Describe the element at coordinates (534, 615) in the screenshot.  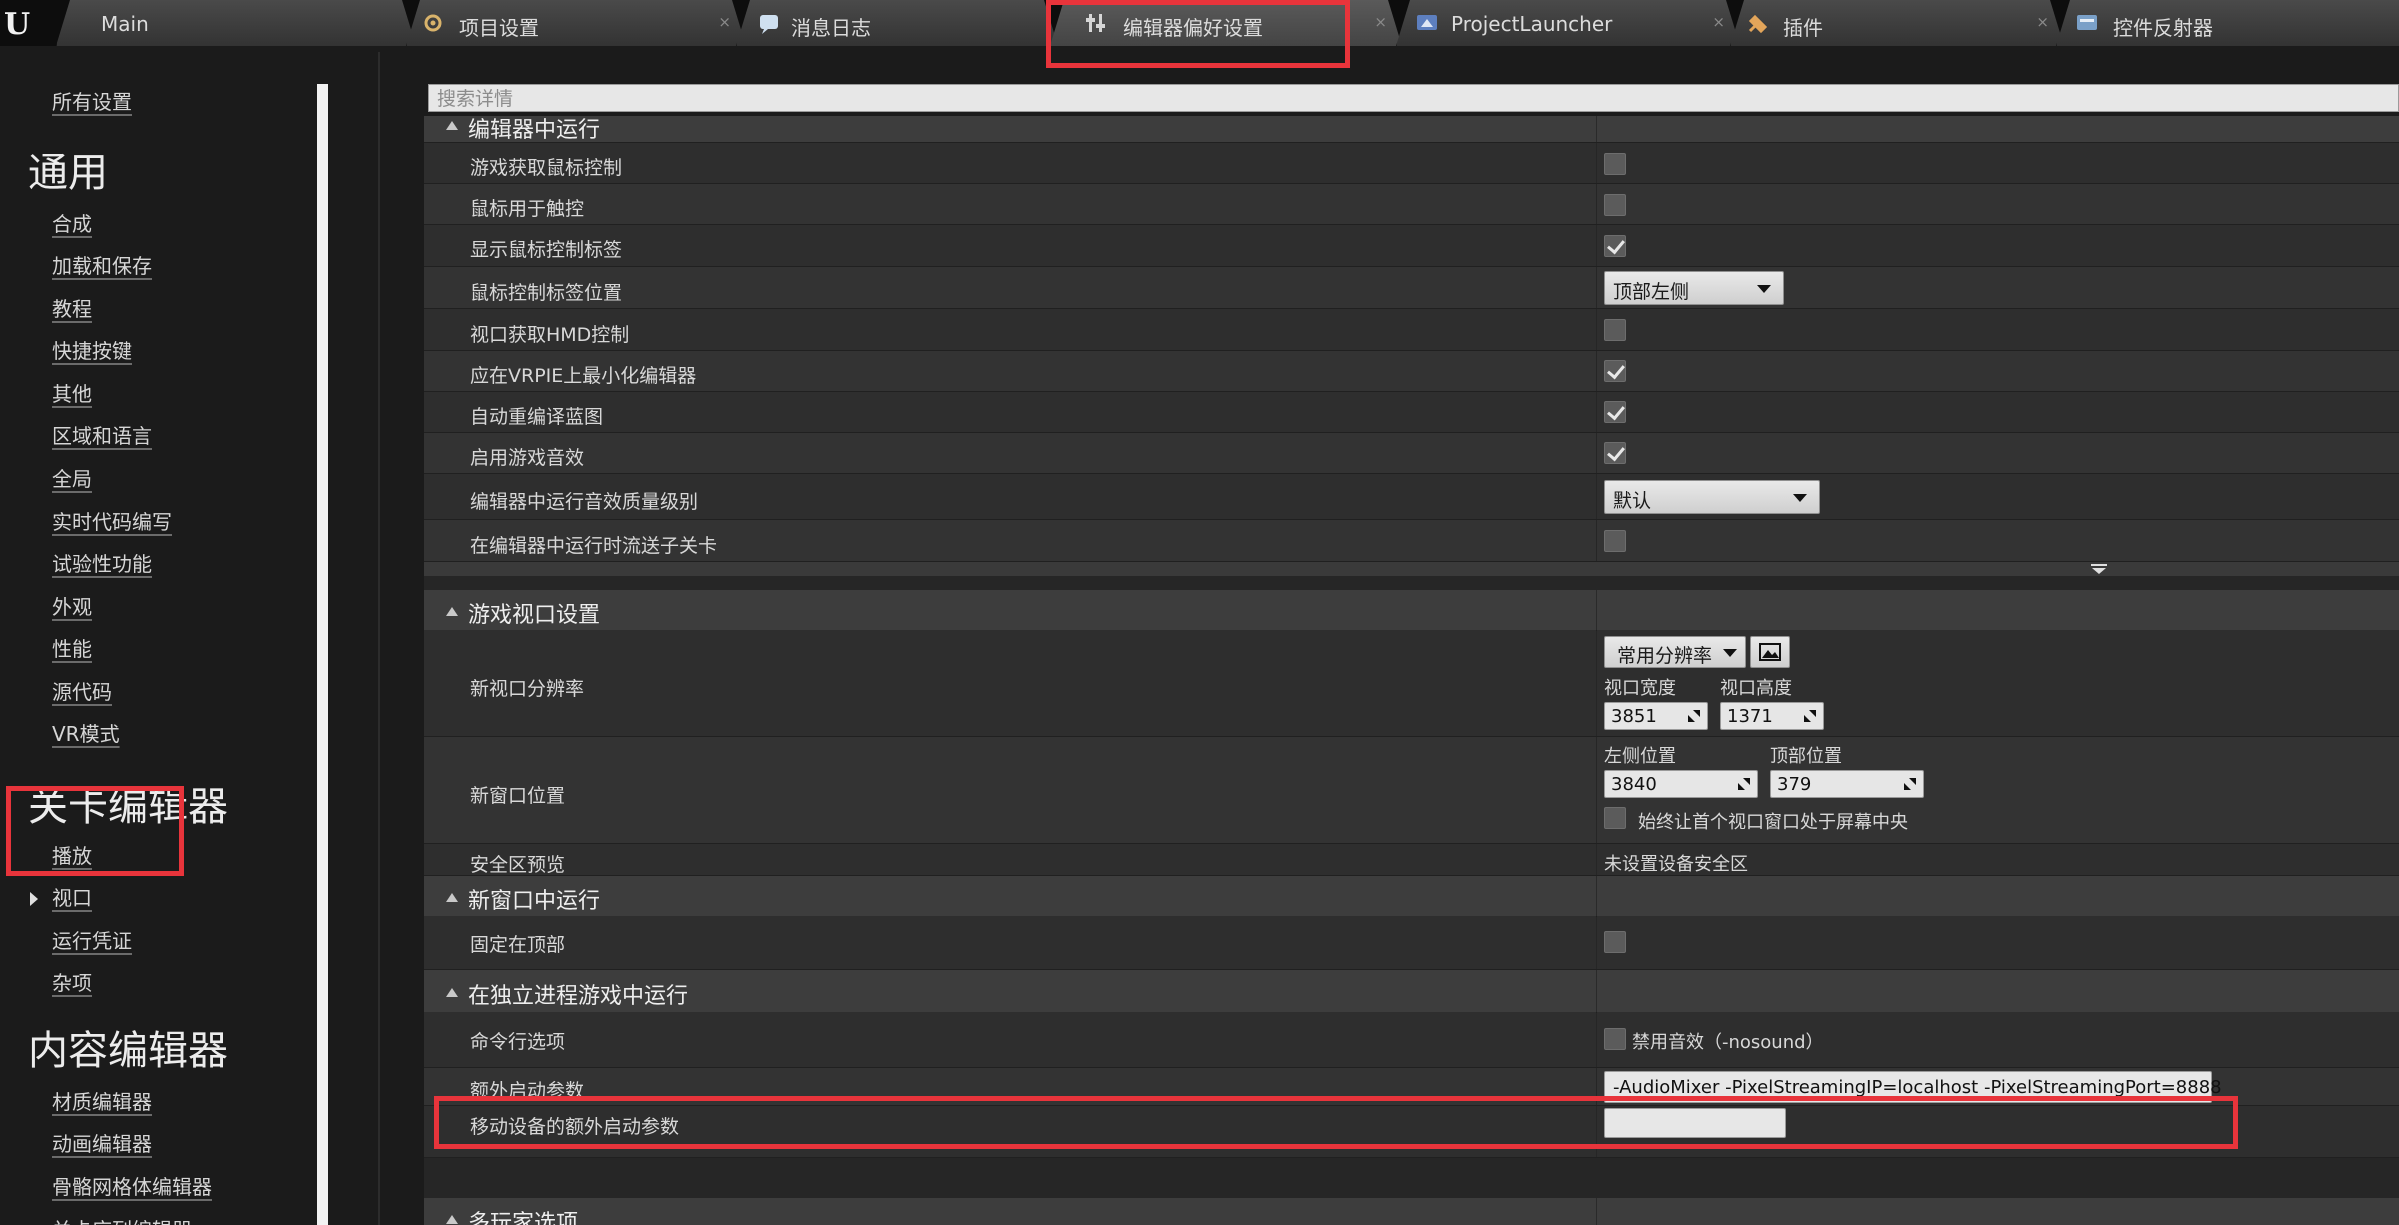
I see `category-label: 游戏视口设置` at that location.